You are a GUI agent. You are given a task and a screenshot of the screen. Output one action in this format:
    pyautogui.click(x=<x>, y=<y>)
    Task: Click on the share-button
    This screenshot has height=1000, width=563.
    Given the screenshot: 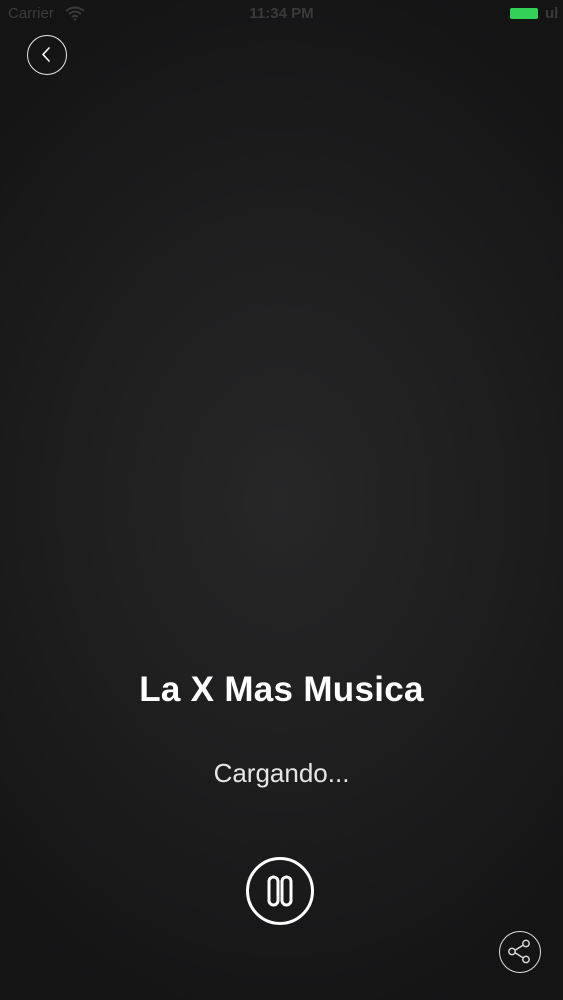 What is the action you would take?
    pyautogui.click(x=520, y=952)
    